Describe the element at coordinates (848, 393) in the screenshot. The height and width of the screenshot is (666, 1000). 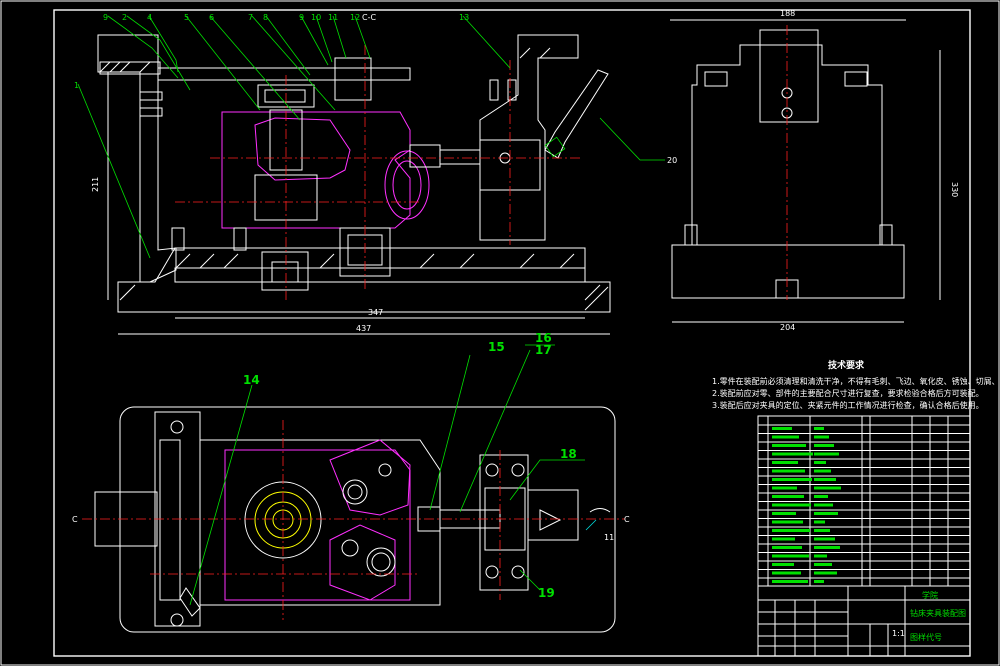
I see `tech-note-2: 2.装配前应对零、部件的主要配合尺寸进行复查，要求检验合格后方可装配。` at that location.